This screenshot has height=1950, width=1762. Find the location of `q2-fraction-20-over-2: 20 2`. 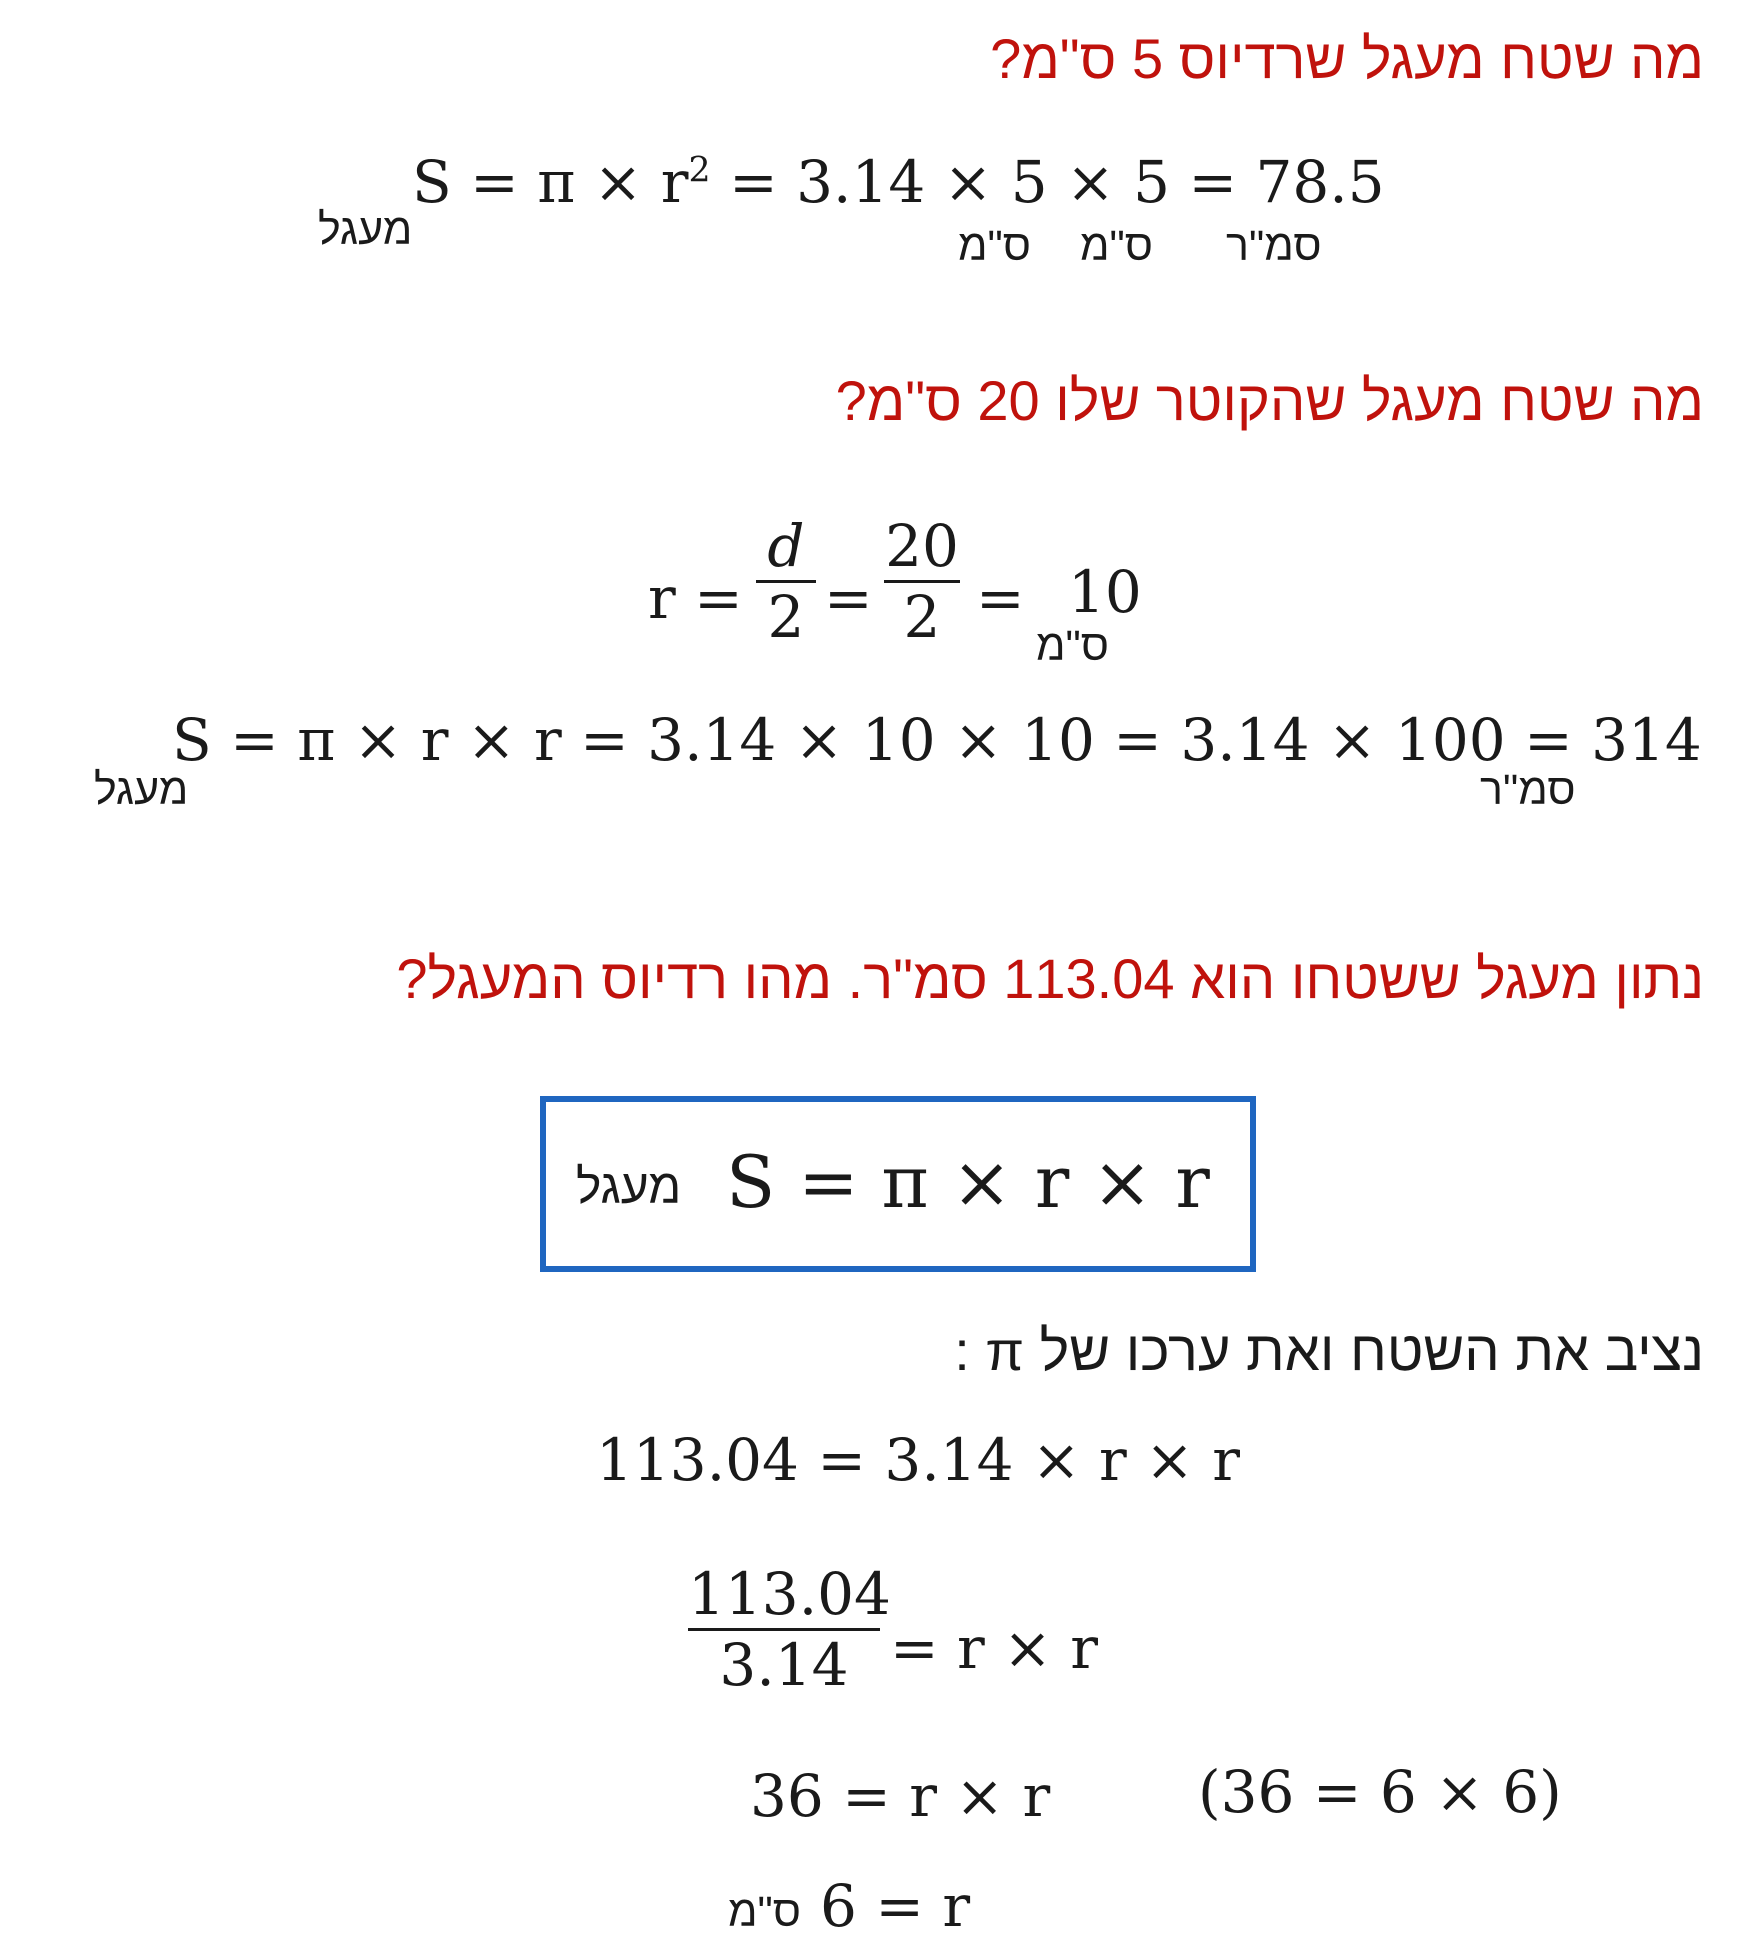

q2-fraction-20-over-2: 20 2 is located at coordinates (922, 581).